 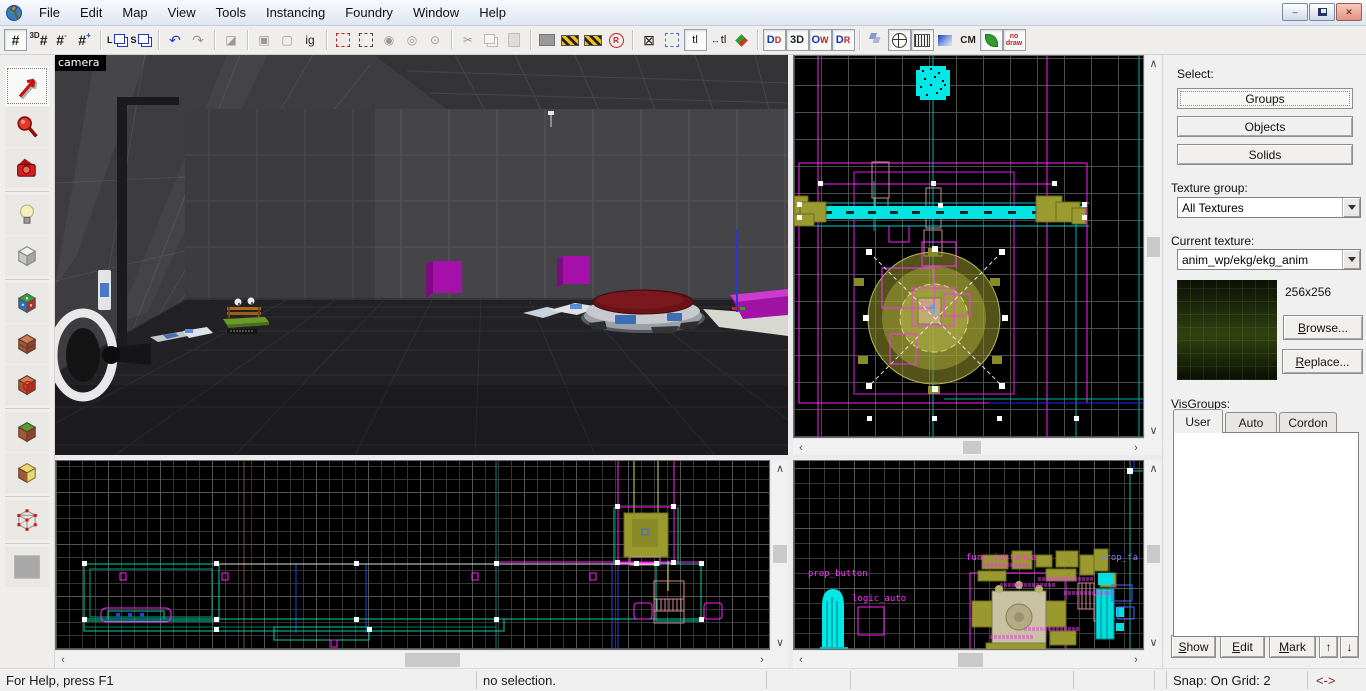 I want to click on select-groups-button: Groups, so click(x=1265, y=98).